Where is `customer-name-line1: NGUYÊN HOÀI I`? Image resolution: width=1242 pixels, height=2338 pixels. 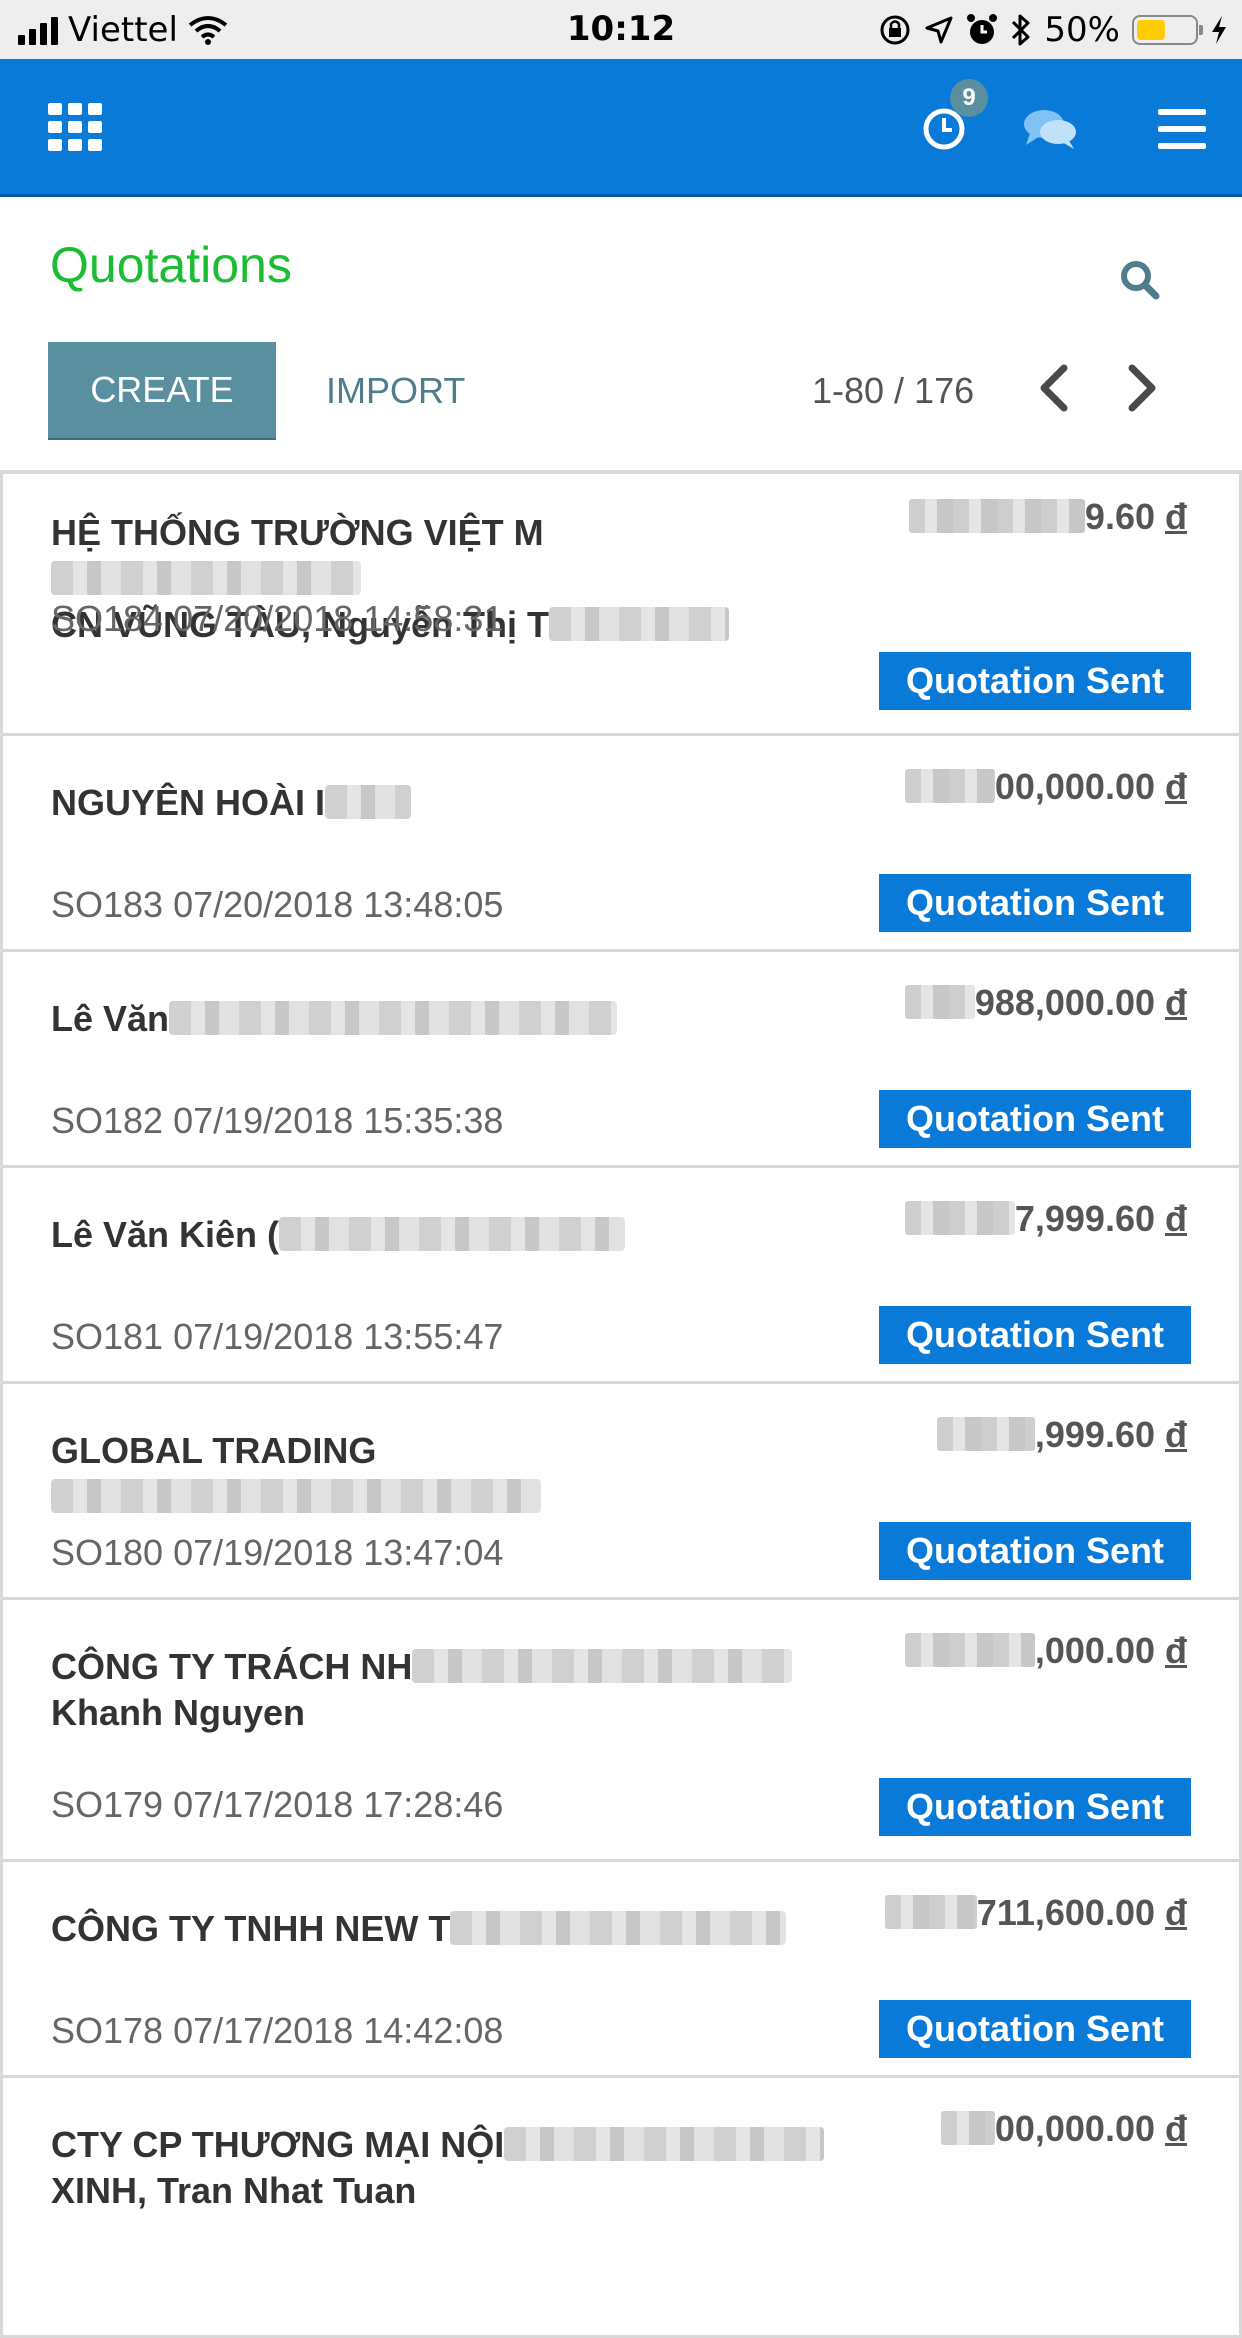 customer-name-line1: NGUYÊN HOÀI I is located at coordinates (188, 802).